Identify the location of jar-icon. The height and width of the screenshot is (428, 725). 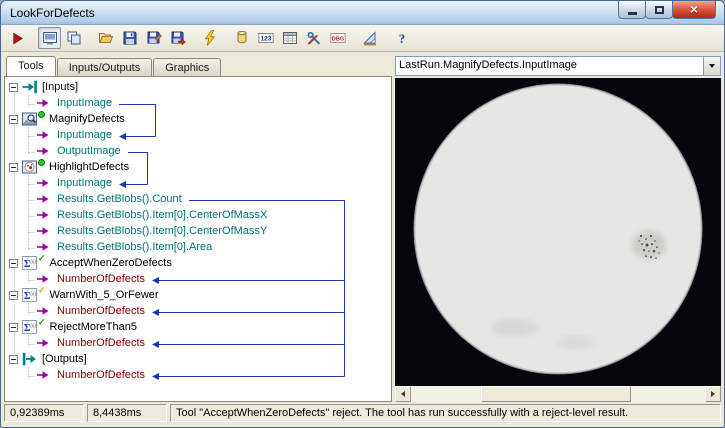
(242, 38).